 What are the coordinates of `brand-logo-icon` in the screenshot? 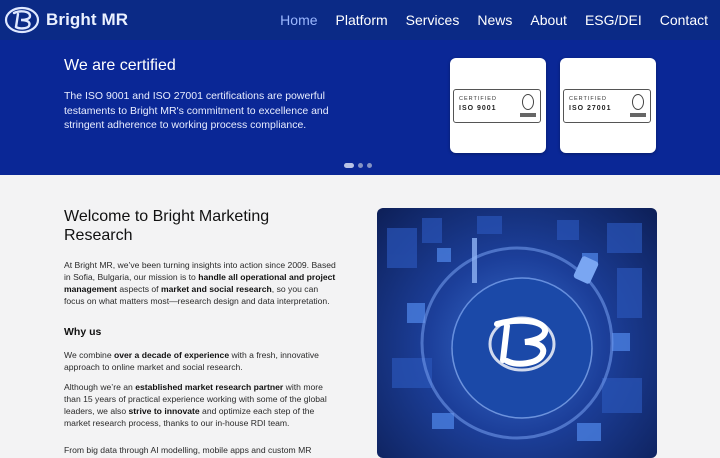 It's located at (22, 20).